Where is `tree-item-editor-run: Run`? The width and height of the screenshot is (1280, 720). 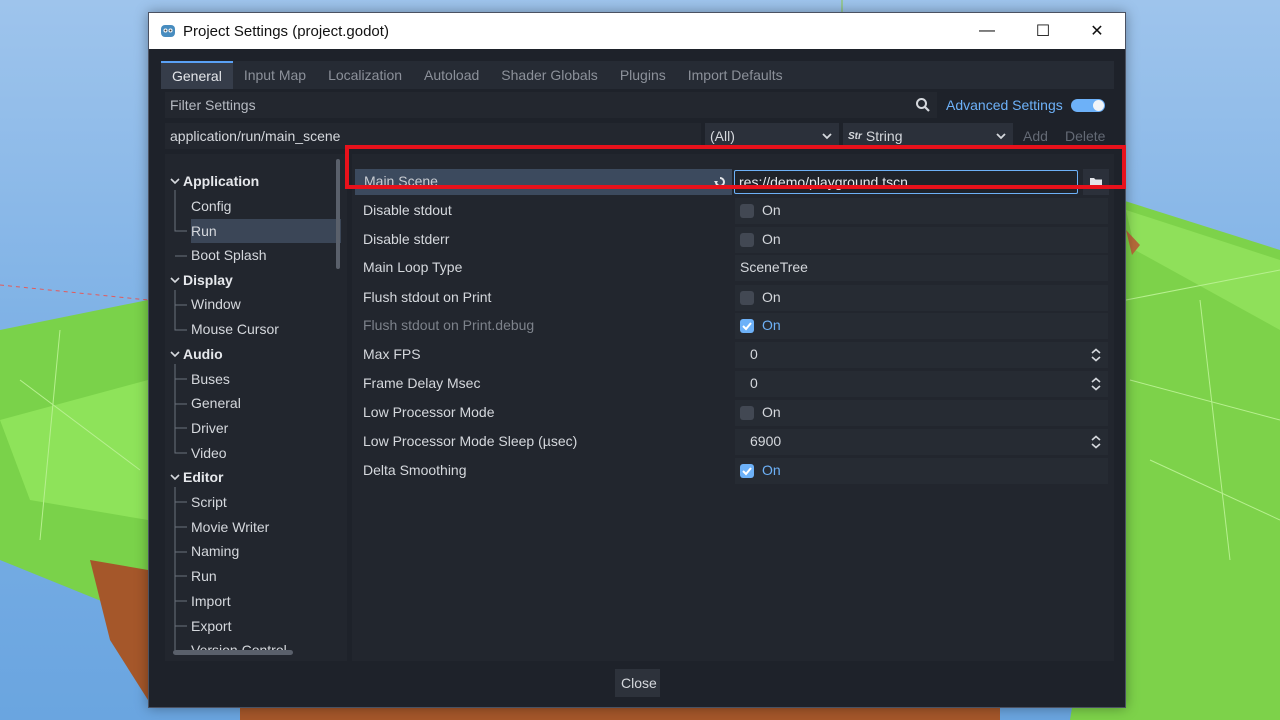 tree-item-editor-run: Run is located at coordinates (204, 576).